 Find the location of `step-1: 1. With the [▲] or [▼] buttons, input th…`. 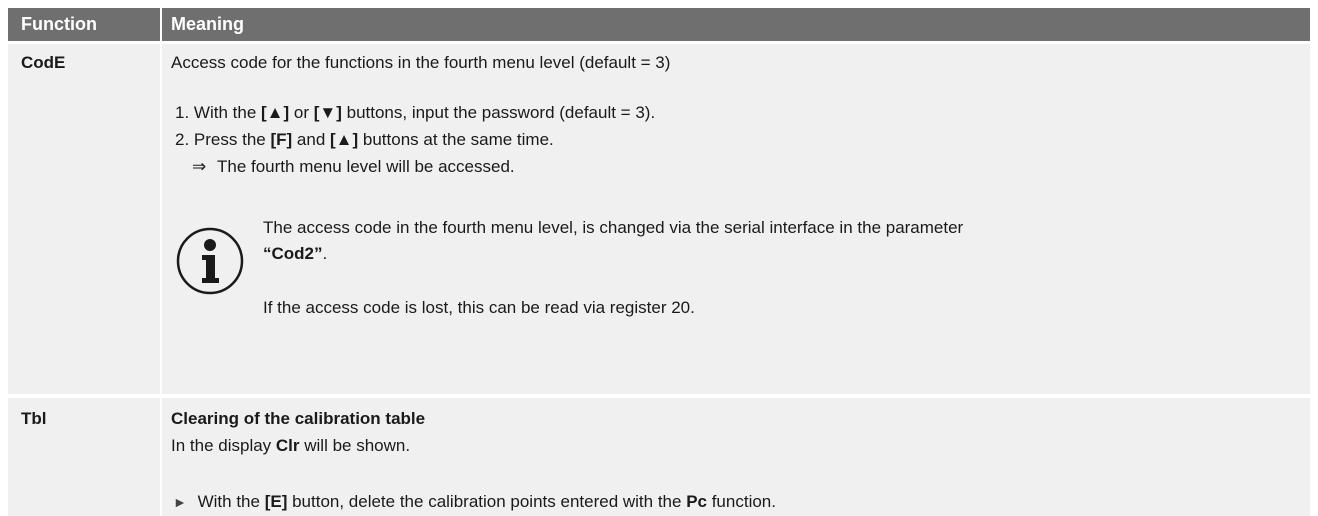

step-1: 1. With the [▲] or [▼] buttons, input th… is located at coordinates (415, 113).